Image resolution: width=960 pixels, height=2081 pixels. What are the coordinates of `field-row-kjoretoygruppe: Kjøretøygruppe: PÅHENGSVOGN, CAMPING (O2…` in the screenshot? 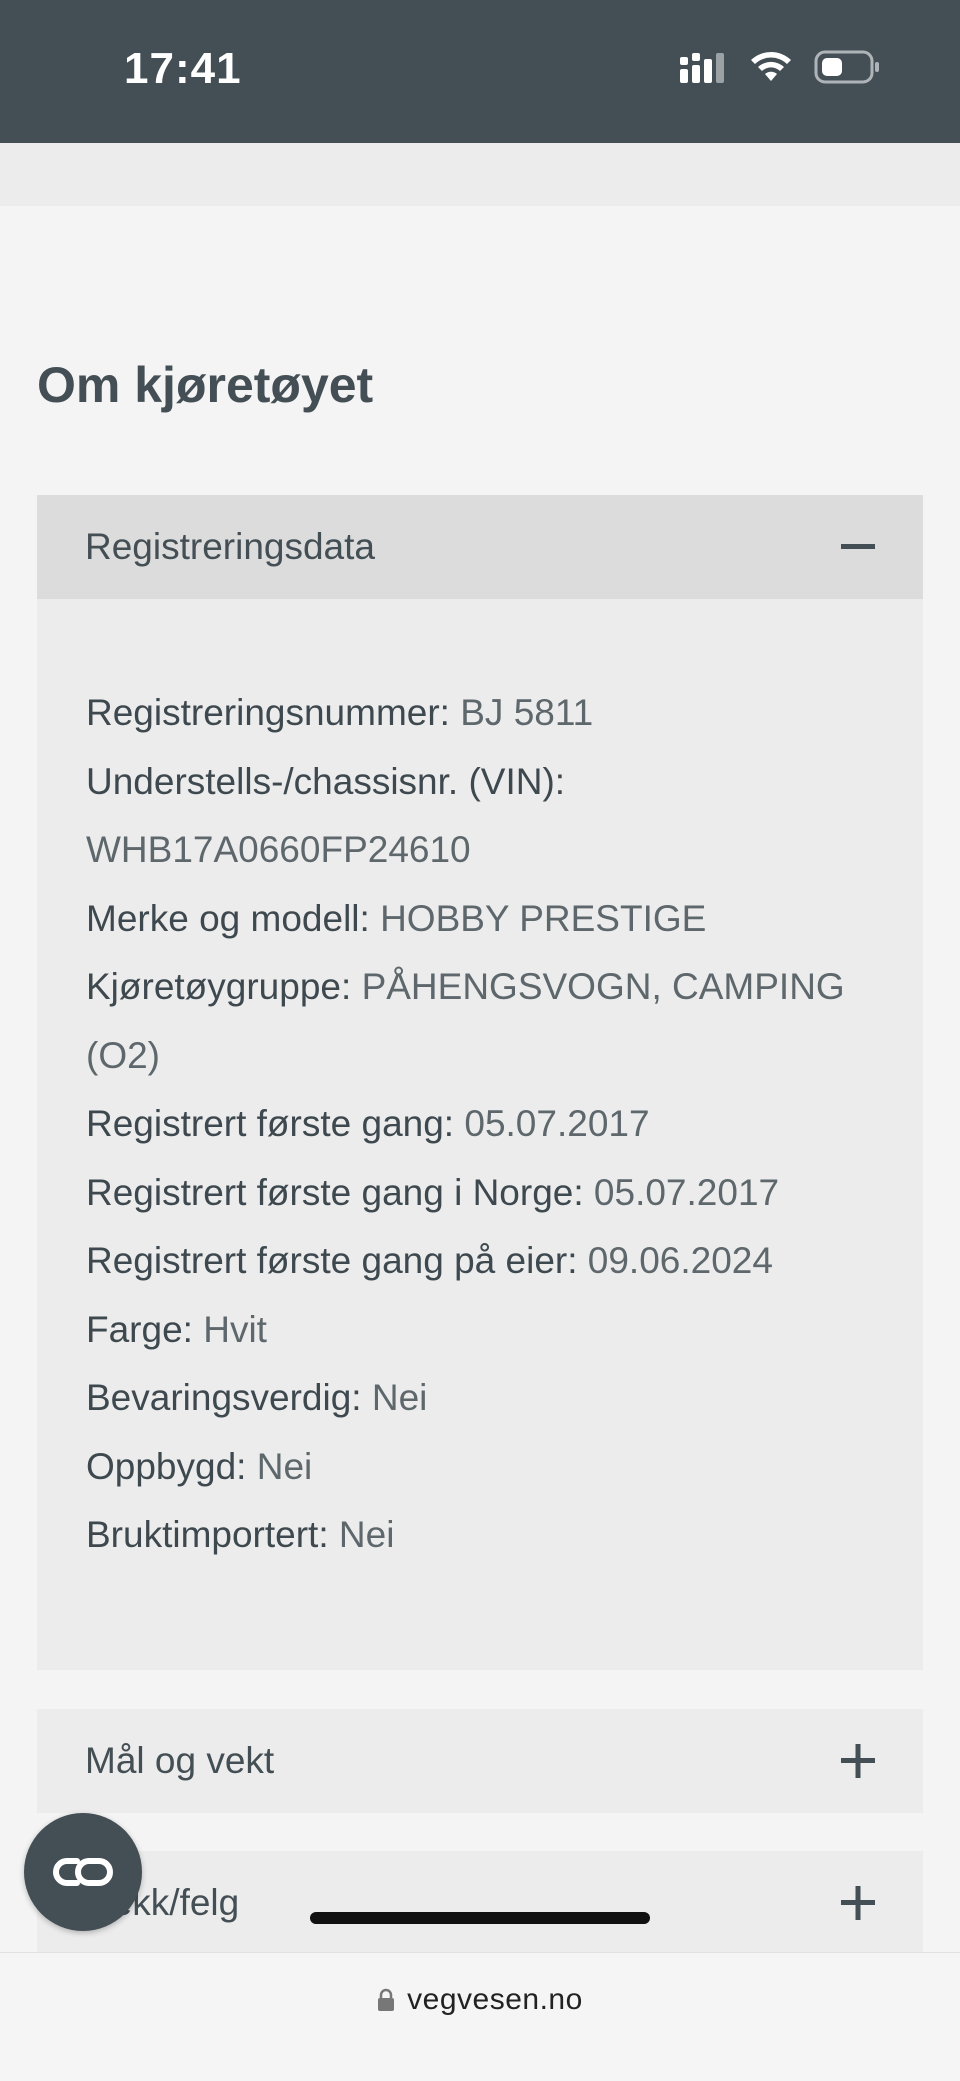 It's located at (480, 1021).